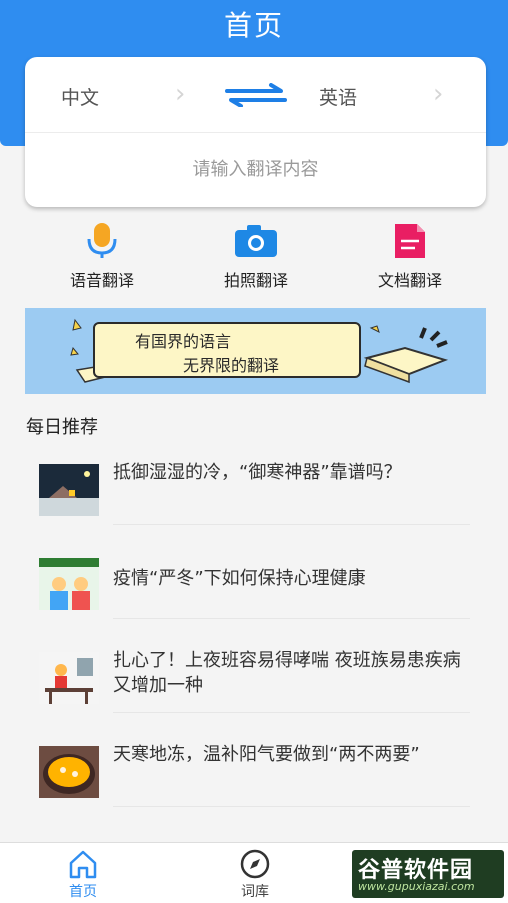  Describe the element at coordinates (287, 673) in the screenshot. I see `news-title: 扎心了！上夜班容易得哮喘 夜班族易患疾病又增加一种` at that location.